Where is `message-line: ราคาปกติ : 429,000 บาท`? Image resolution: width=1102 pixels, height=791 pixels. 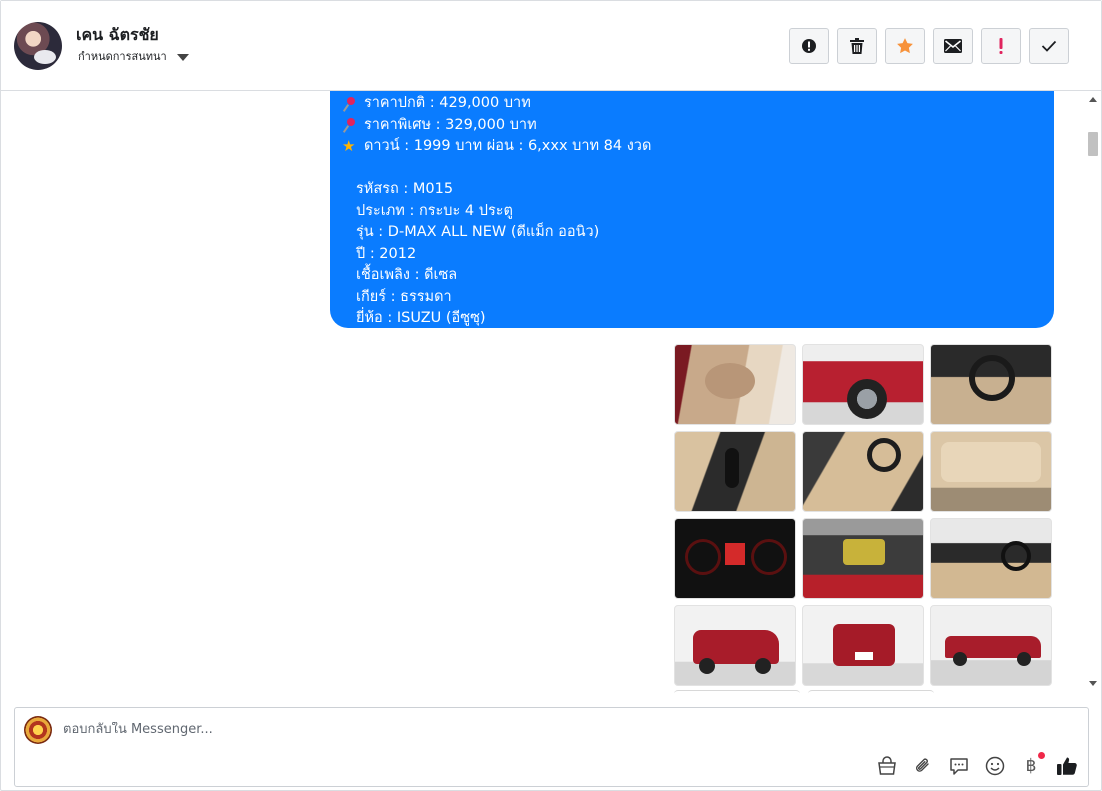
message-line: ราคาปกติ : 429,000 บาท is located at coordinates (692, 104).